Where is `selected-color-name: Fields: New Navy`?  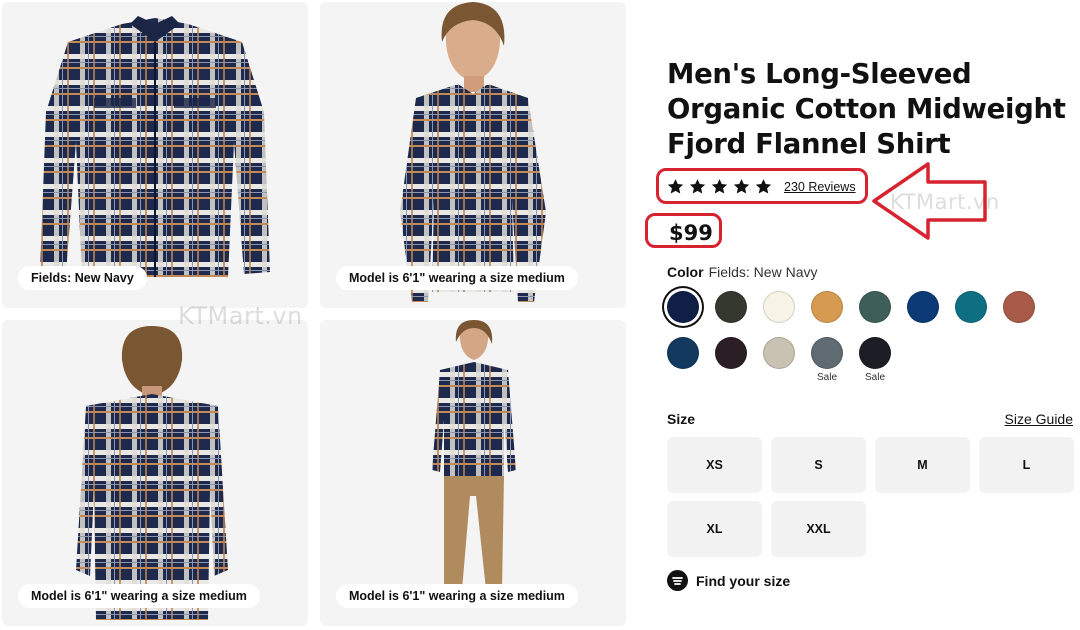 selected-color-name: Fields: New Navy is located at coordinates (763, 272).